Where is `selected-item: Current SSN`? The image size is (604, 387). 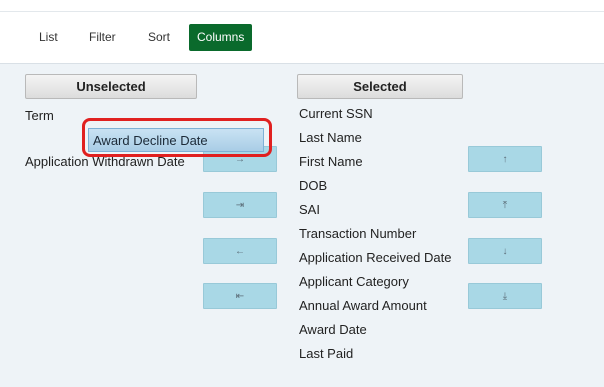 selected-item: Current SSN is located at coordinates (336, 114).